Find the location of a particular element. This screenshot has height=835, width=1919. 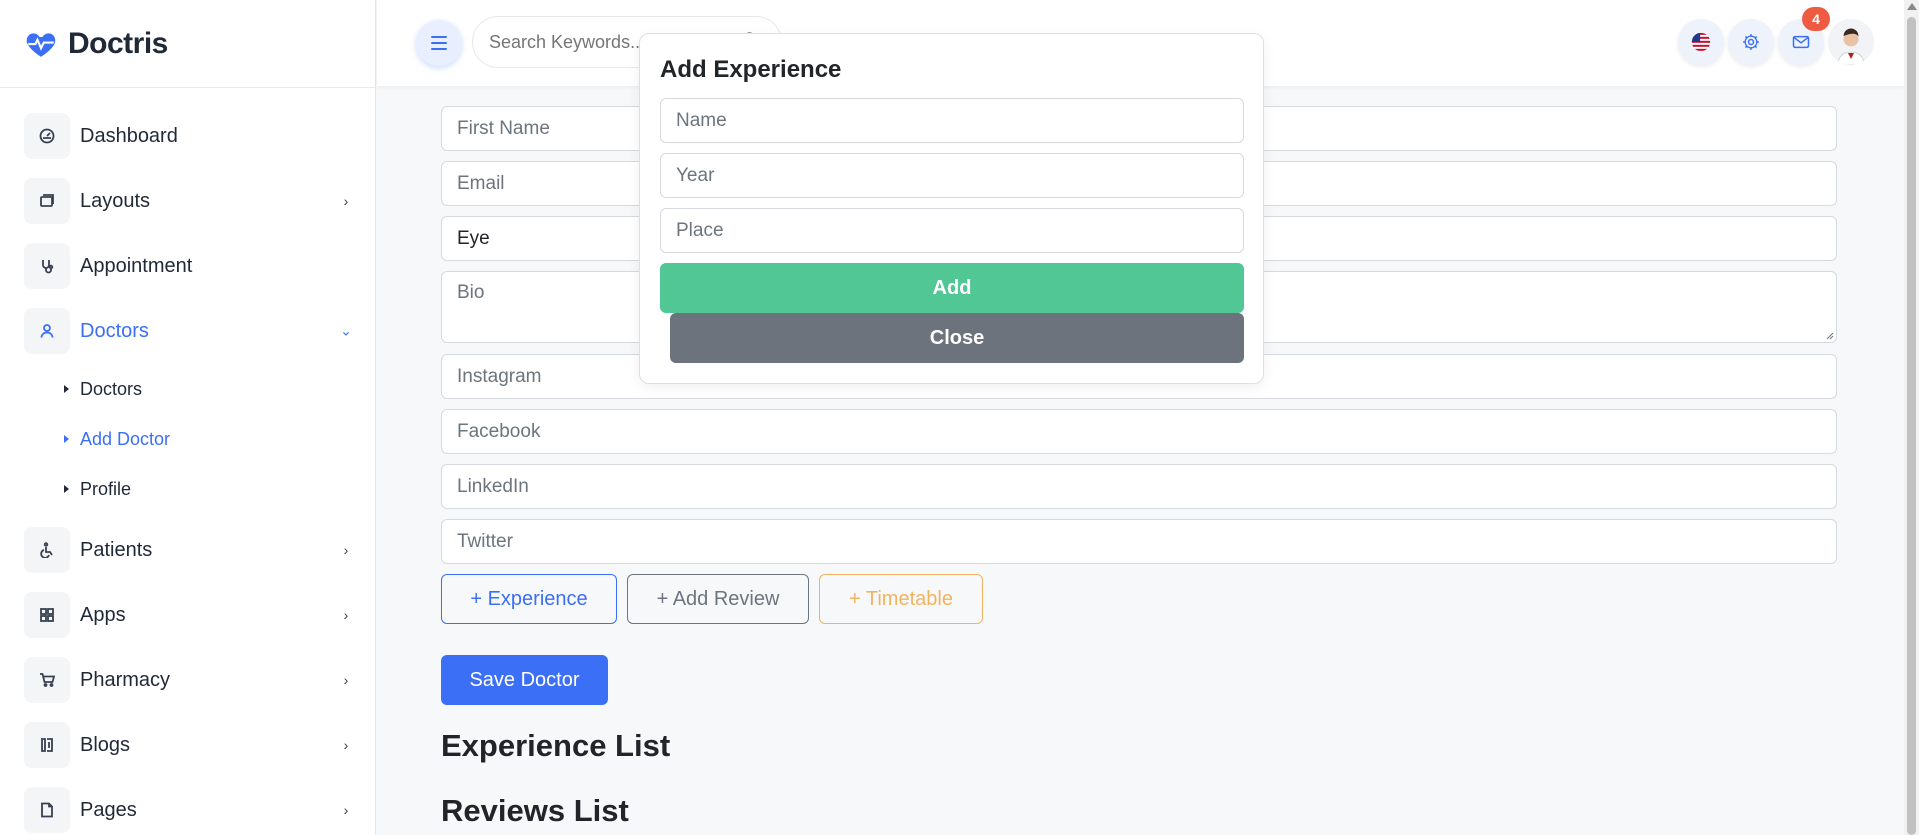

sidebar-item-label: Dashboard is located at coordinates (129, 135).